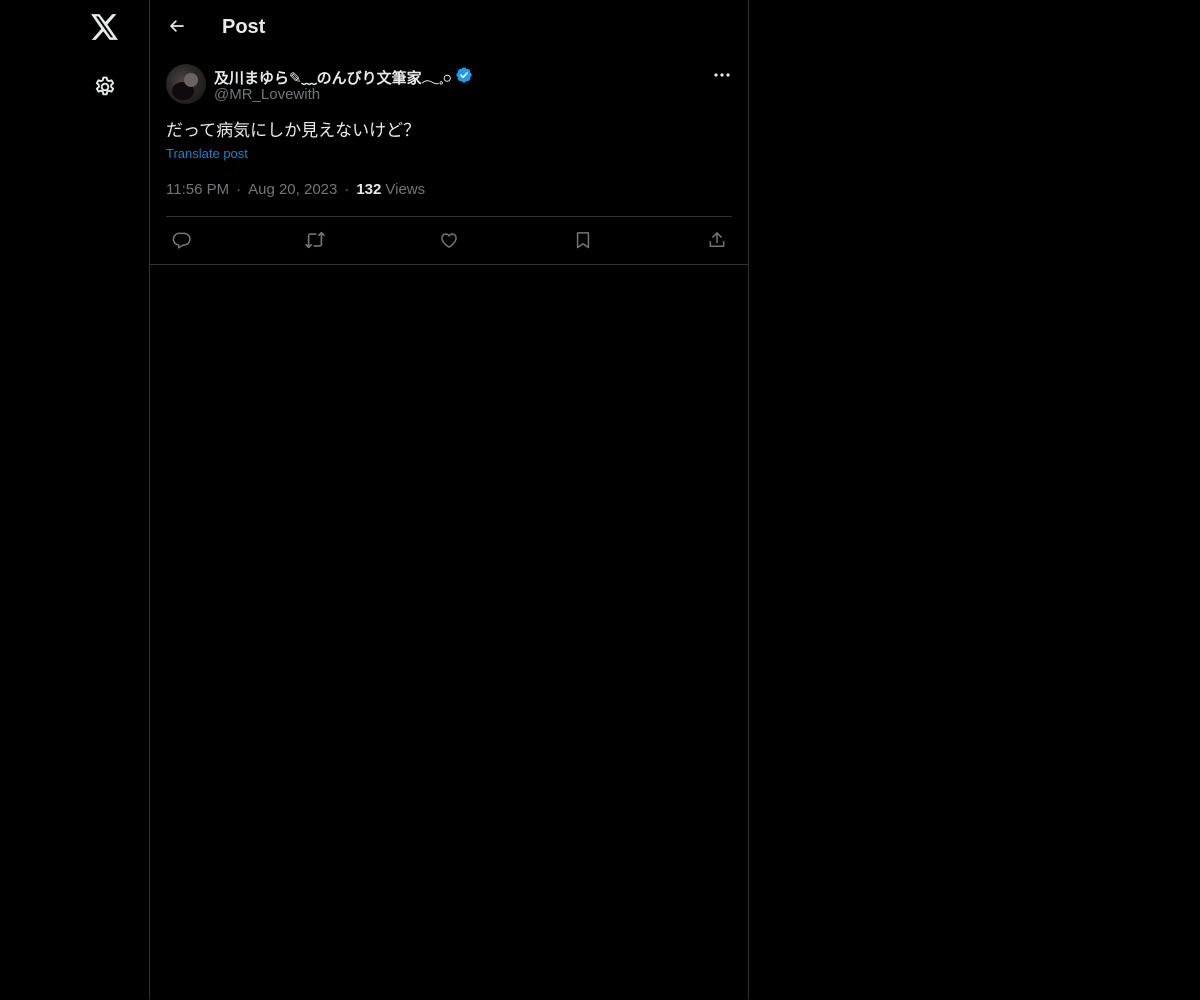  Describe the element at coordinates (207, 153) in the screenshot. I see `translate-post-link: Translate post` at that location.